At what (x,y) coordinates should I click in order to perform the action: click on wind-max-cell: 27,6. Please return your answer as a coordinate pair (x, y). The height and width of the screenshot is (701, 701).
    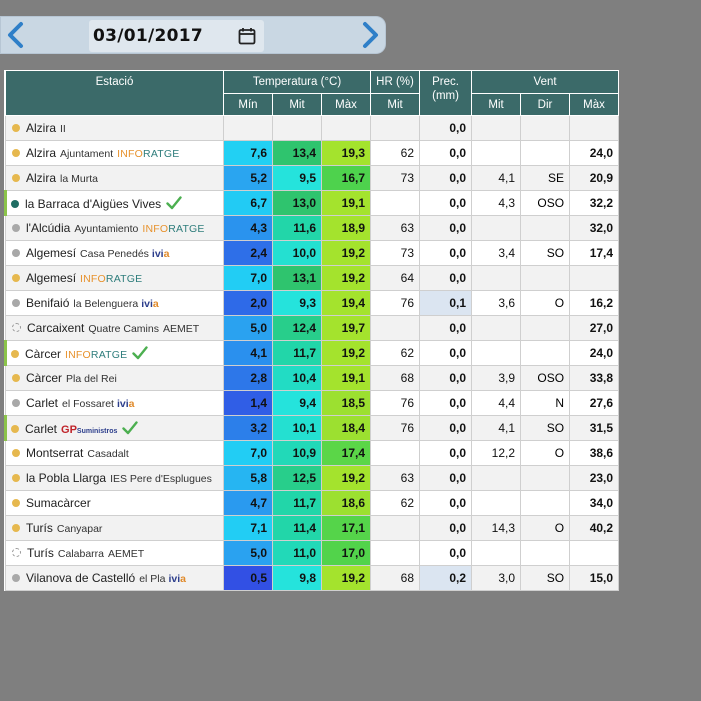
    Looking at the image, I should click on (594, 403).